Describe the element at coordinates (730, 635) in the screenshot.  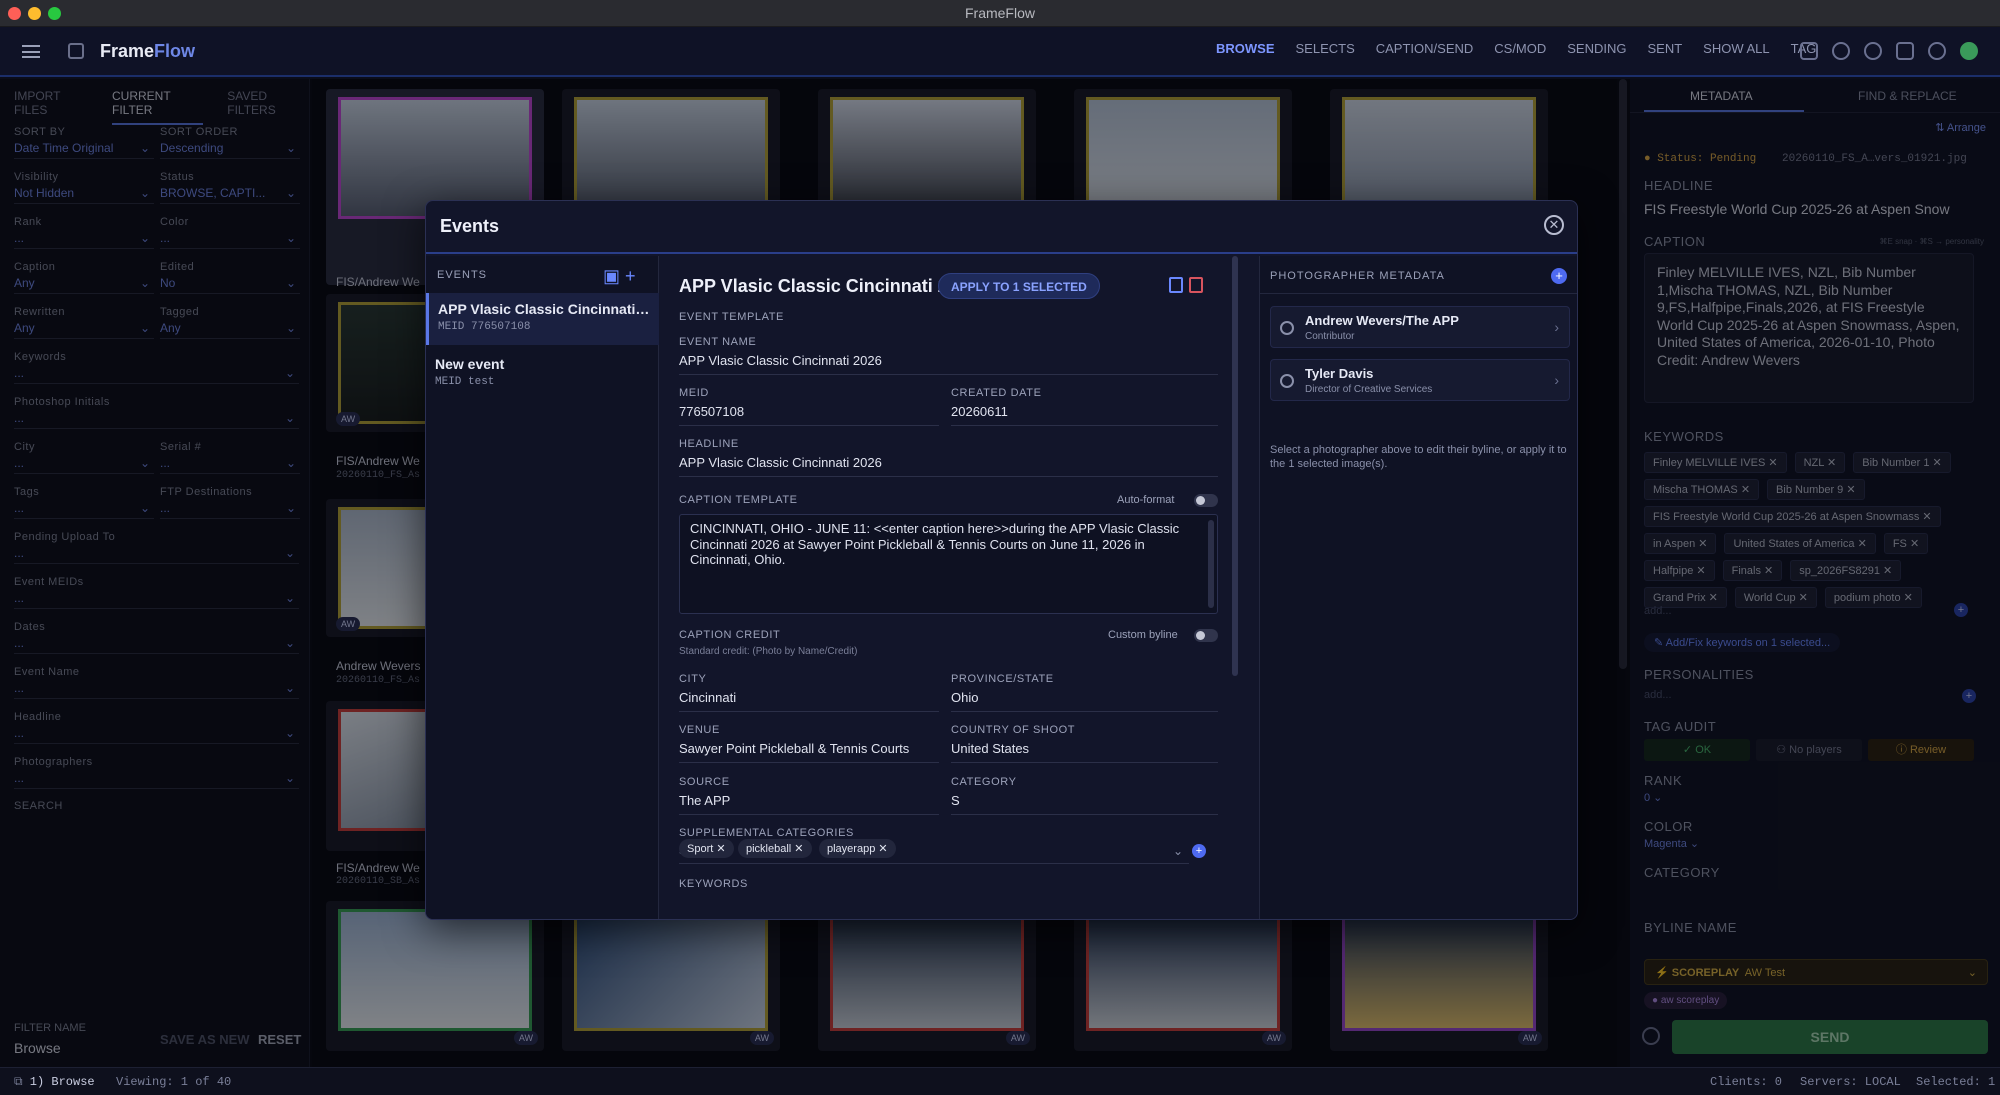
I see `caption-credit-label: CAPTION CREDIT` at that location.